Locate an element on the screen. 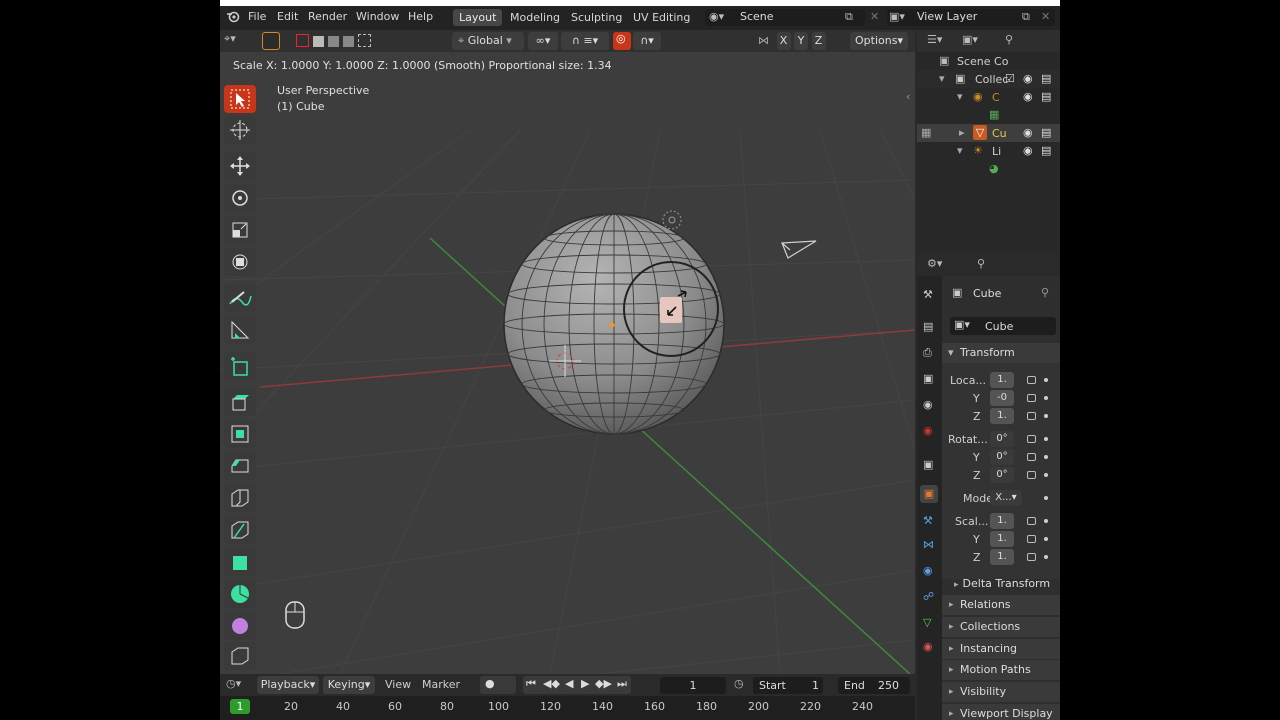 Image resolution: width=1280 pixels, height=720 pixels. playback-controls: ⏮ ◀◆ ◀ ▶ ◆▶ ⏭ is located at coordinates (577, 685).